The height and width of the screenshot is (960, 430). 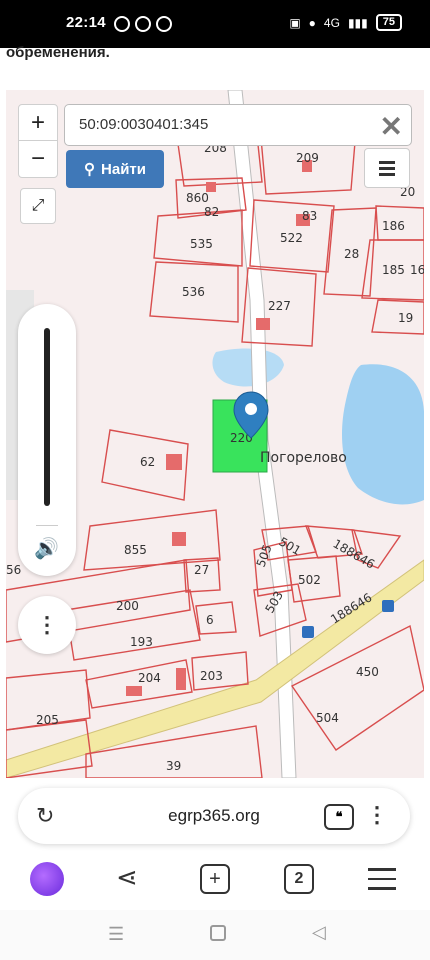 I want to click on status-left-icons, so click(x=143, y=24).